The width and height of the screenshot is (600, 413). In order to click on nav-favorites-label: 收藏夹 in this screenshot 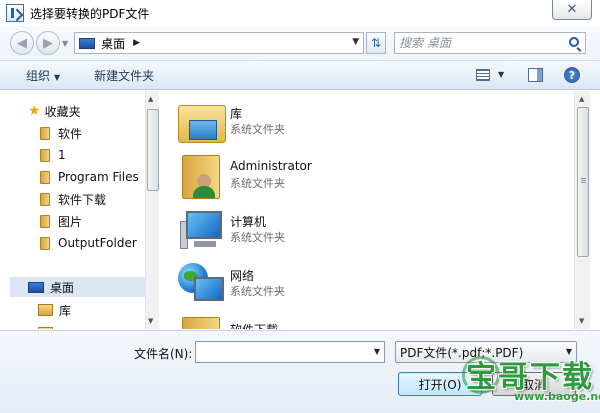, I will do `click(62, 111)`.